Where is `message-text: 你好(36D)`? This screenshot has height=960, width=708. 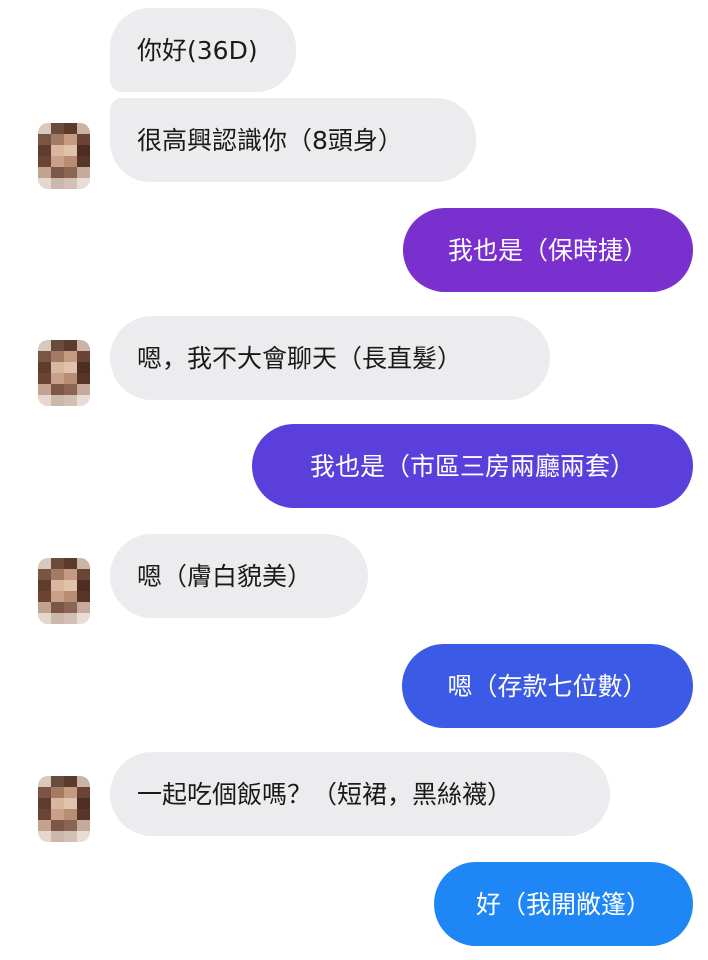 message-text: 你好(36D) is located at coordinates (197, 50).